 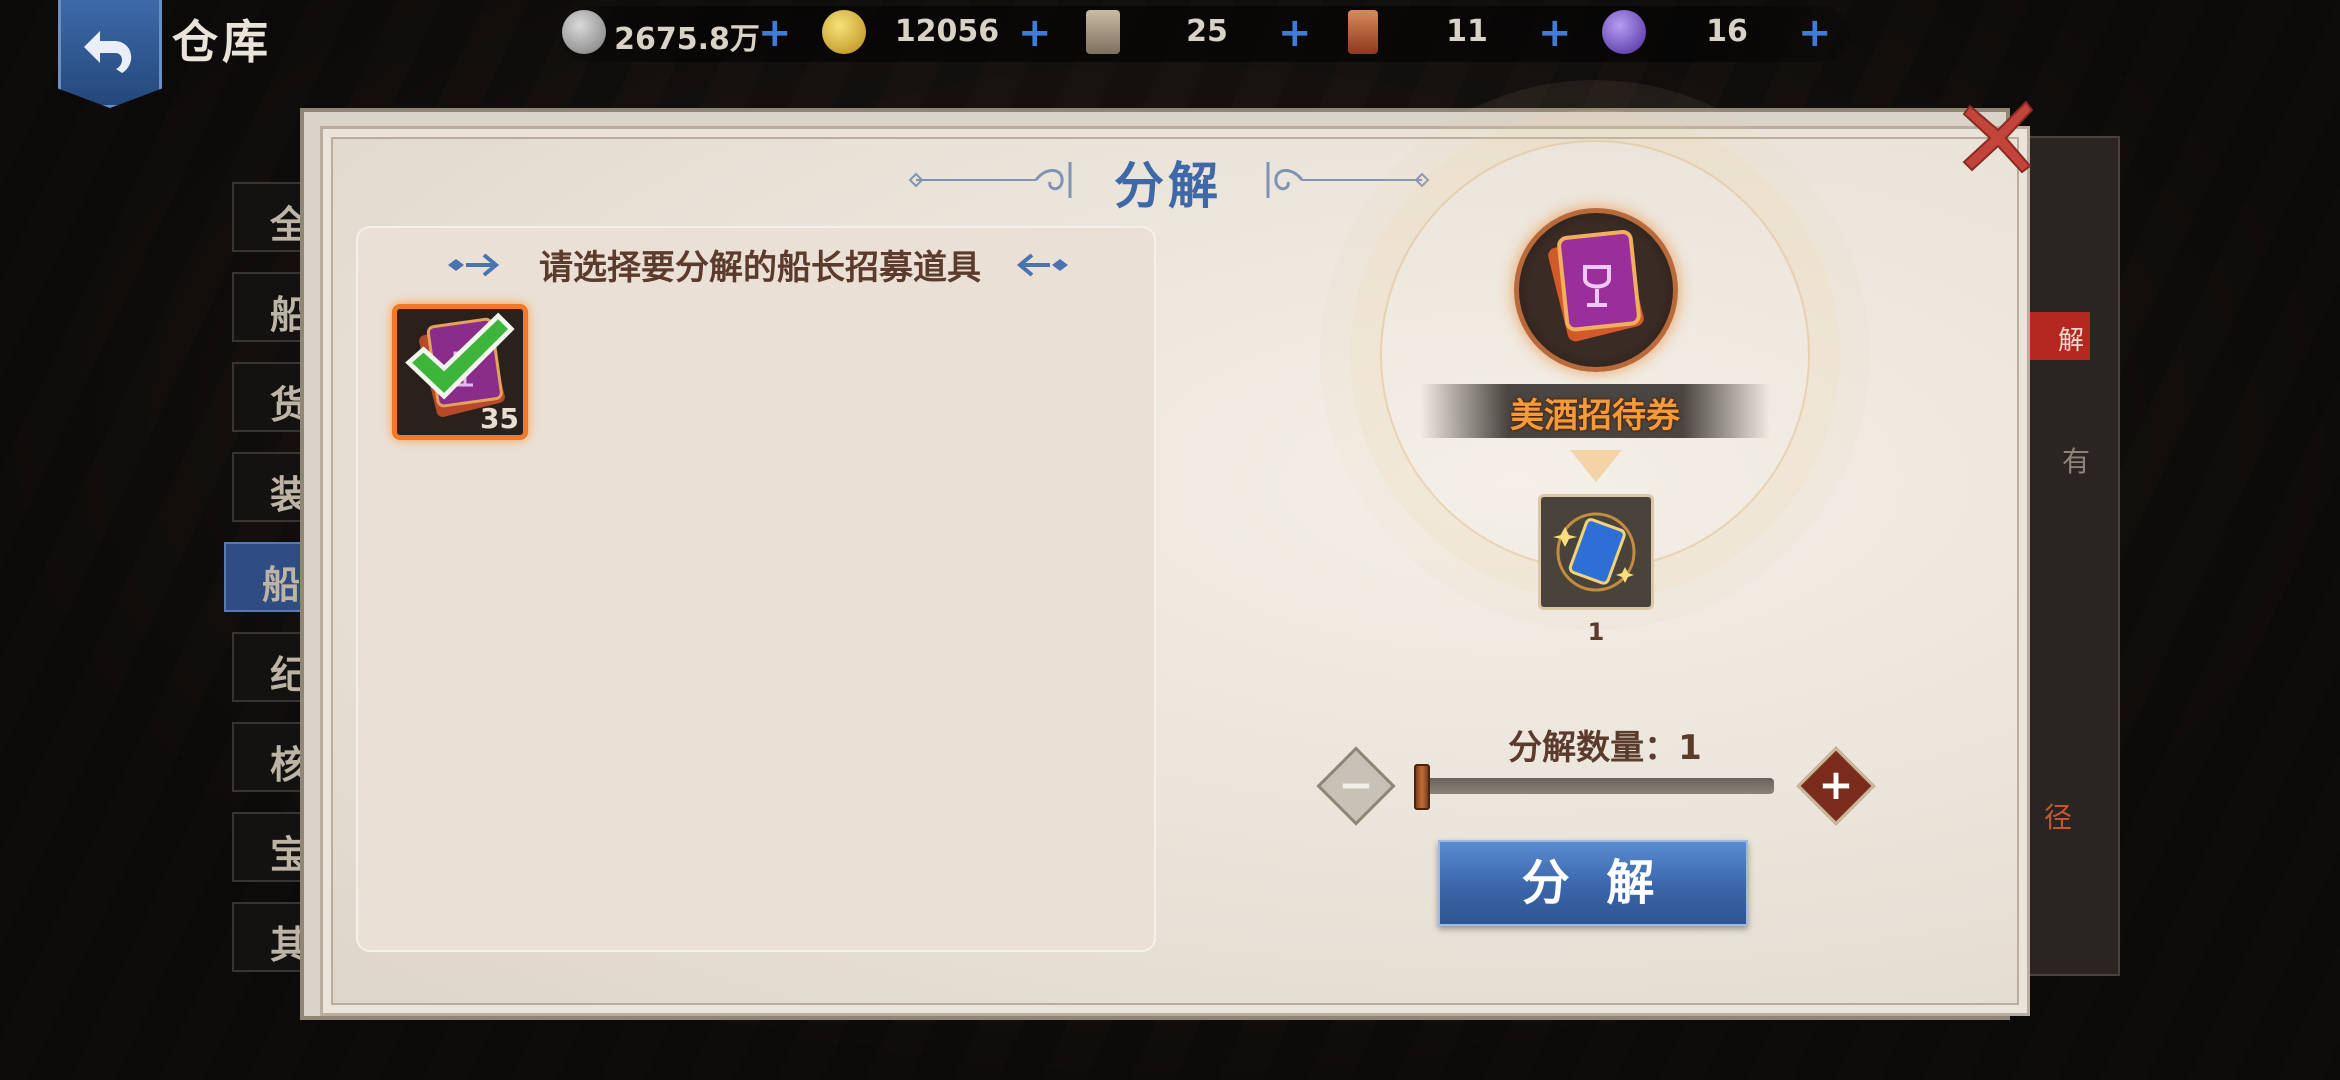 I want to click on purple-gem-icon, so click(x=1624, y=32).